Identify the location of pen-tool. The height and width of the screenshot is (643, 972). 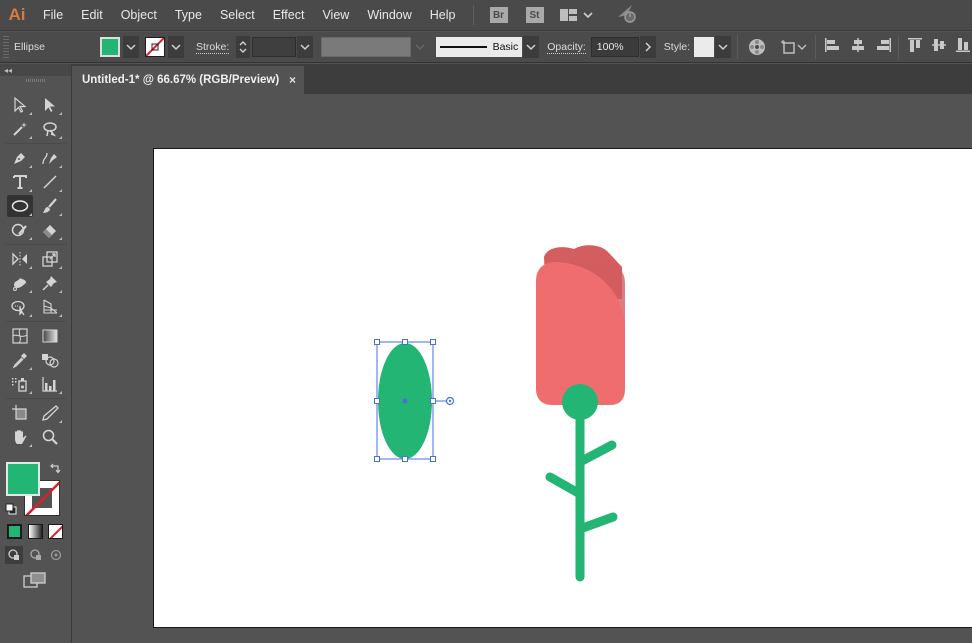
(20, 158).